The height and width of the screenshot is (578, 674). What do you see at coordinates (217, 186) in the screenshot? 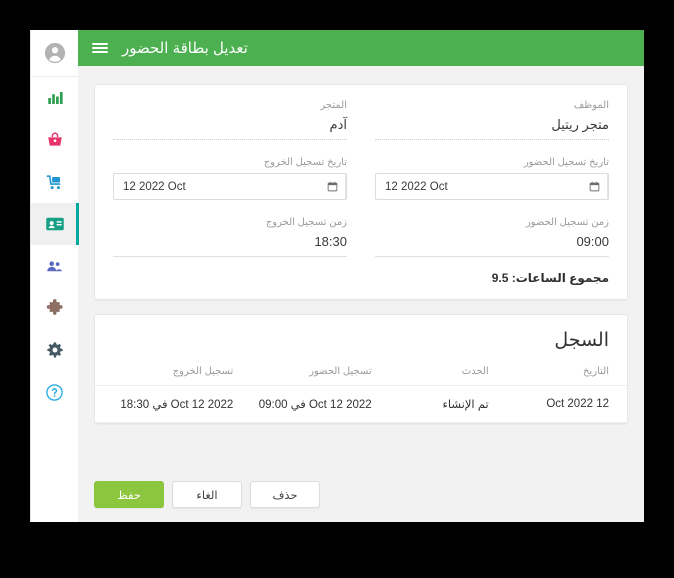
I see `checkout-date-value: 12 2022 Oct` at bounding box center [217, 186].